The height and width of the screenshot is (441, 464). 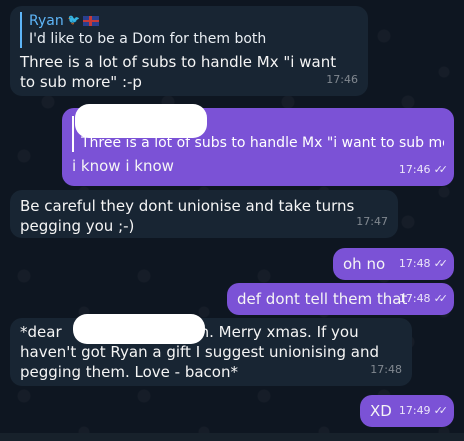 I want to click on message-time: 17:48, so click(x=386, y=369).